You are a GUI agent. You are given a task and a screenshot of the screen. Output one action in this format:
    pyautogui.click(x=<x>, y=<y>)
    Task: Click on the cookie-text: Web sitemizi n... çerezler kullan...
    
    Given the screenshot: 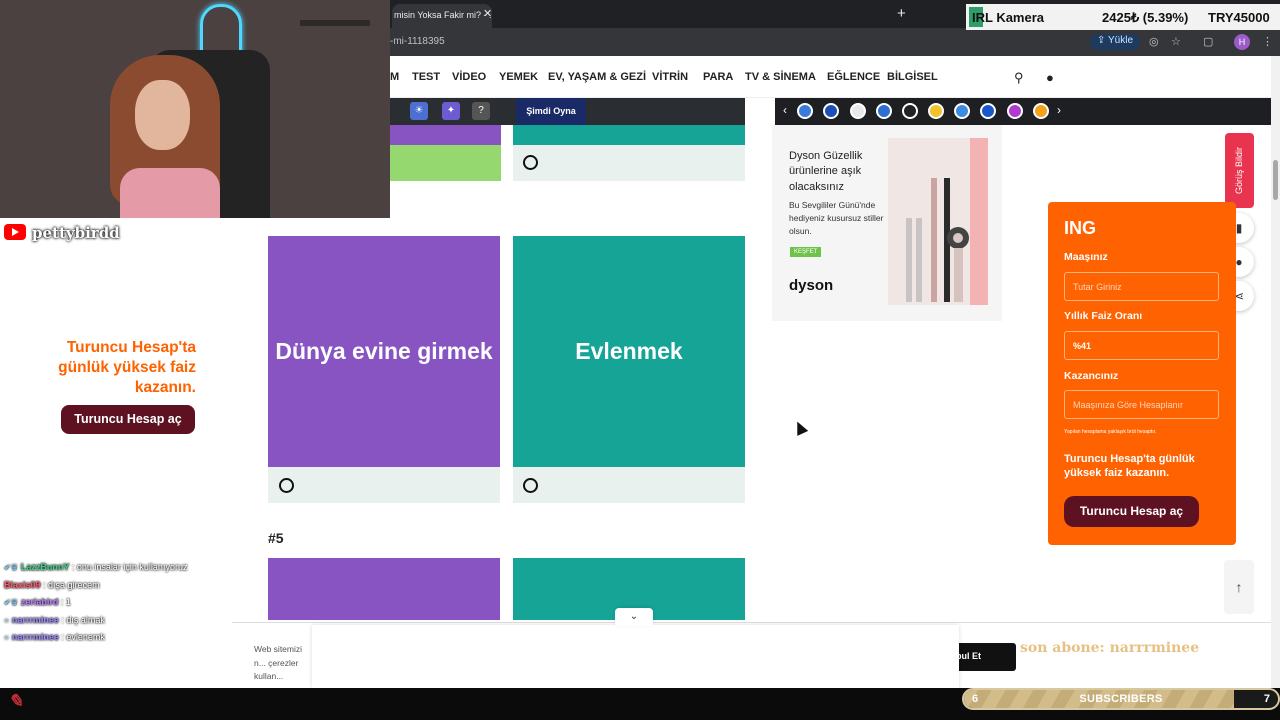 What is the action you would take?
    pyautogui.click(x=278, y=663)
    